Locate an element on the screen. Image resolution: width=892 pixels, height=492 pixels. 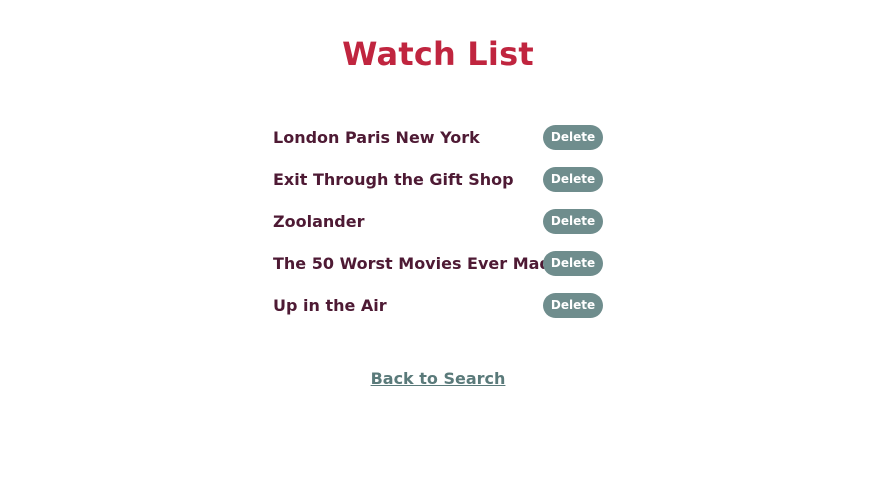
movie-title: London Paris New York is located at coordinates (376, 137).